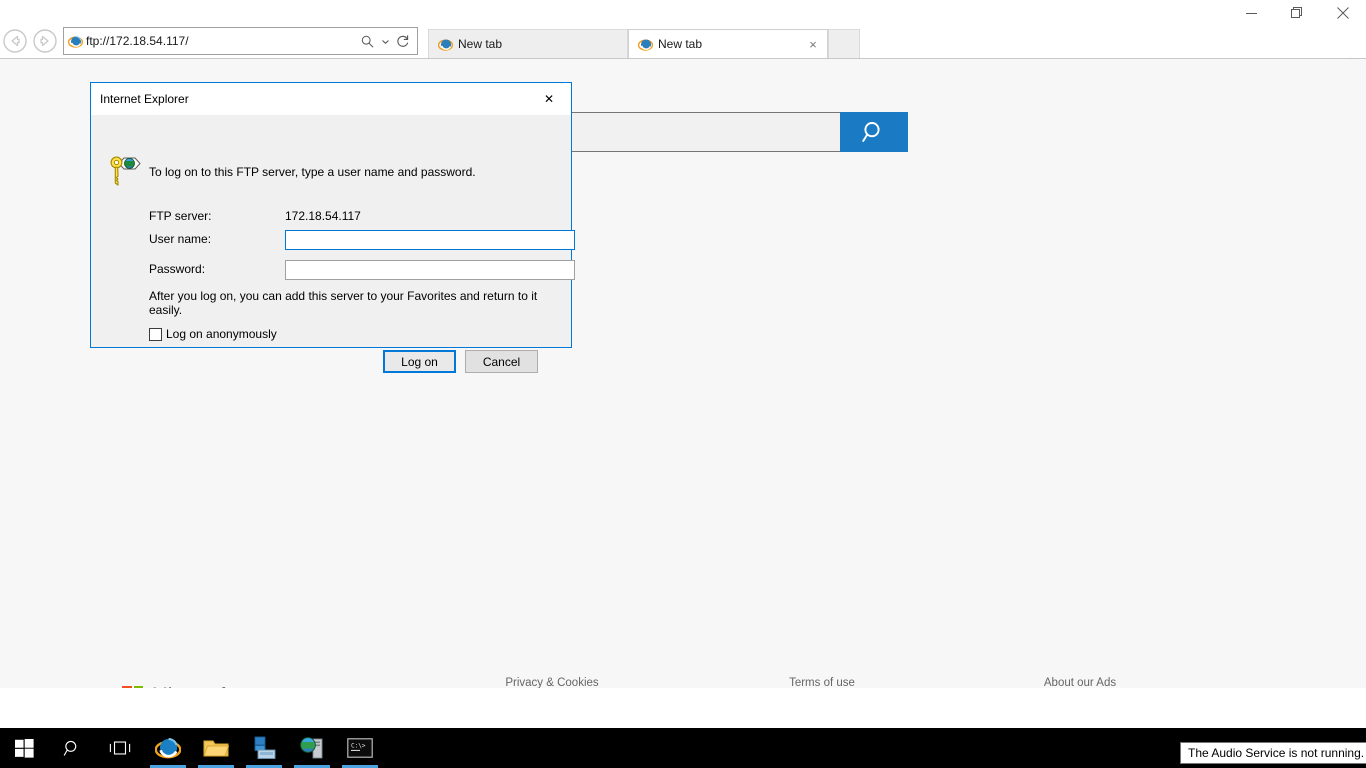 The width and height of the screenshot is (1366, 768). What do you see at coordinates (120, 748) in the screenshot?
I see `task-view-icon` at bounding box center [120, 748].